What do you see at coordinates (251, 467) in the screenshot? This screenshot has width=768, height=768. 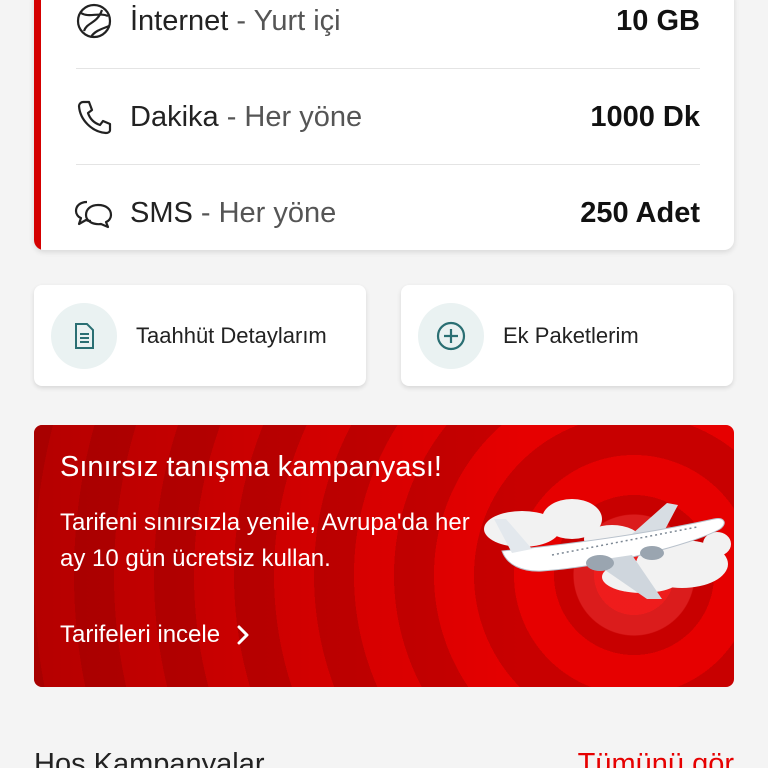 I see `promo-title: Sınırsız tanışma kampanyası!` at bounding box center [251, 467].